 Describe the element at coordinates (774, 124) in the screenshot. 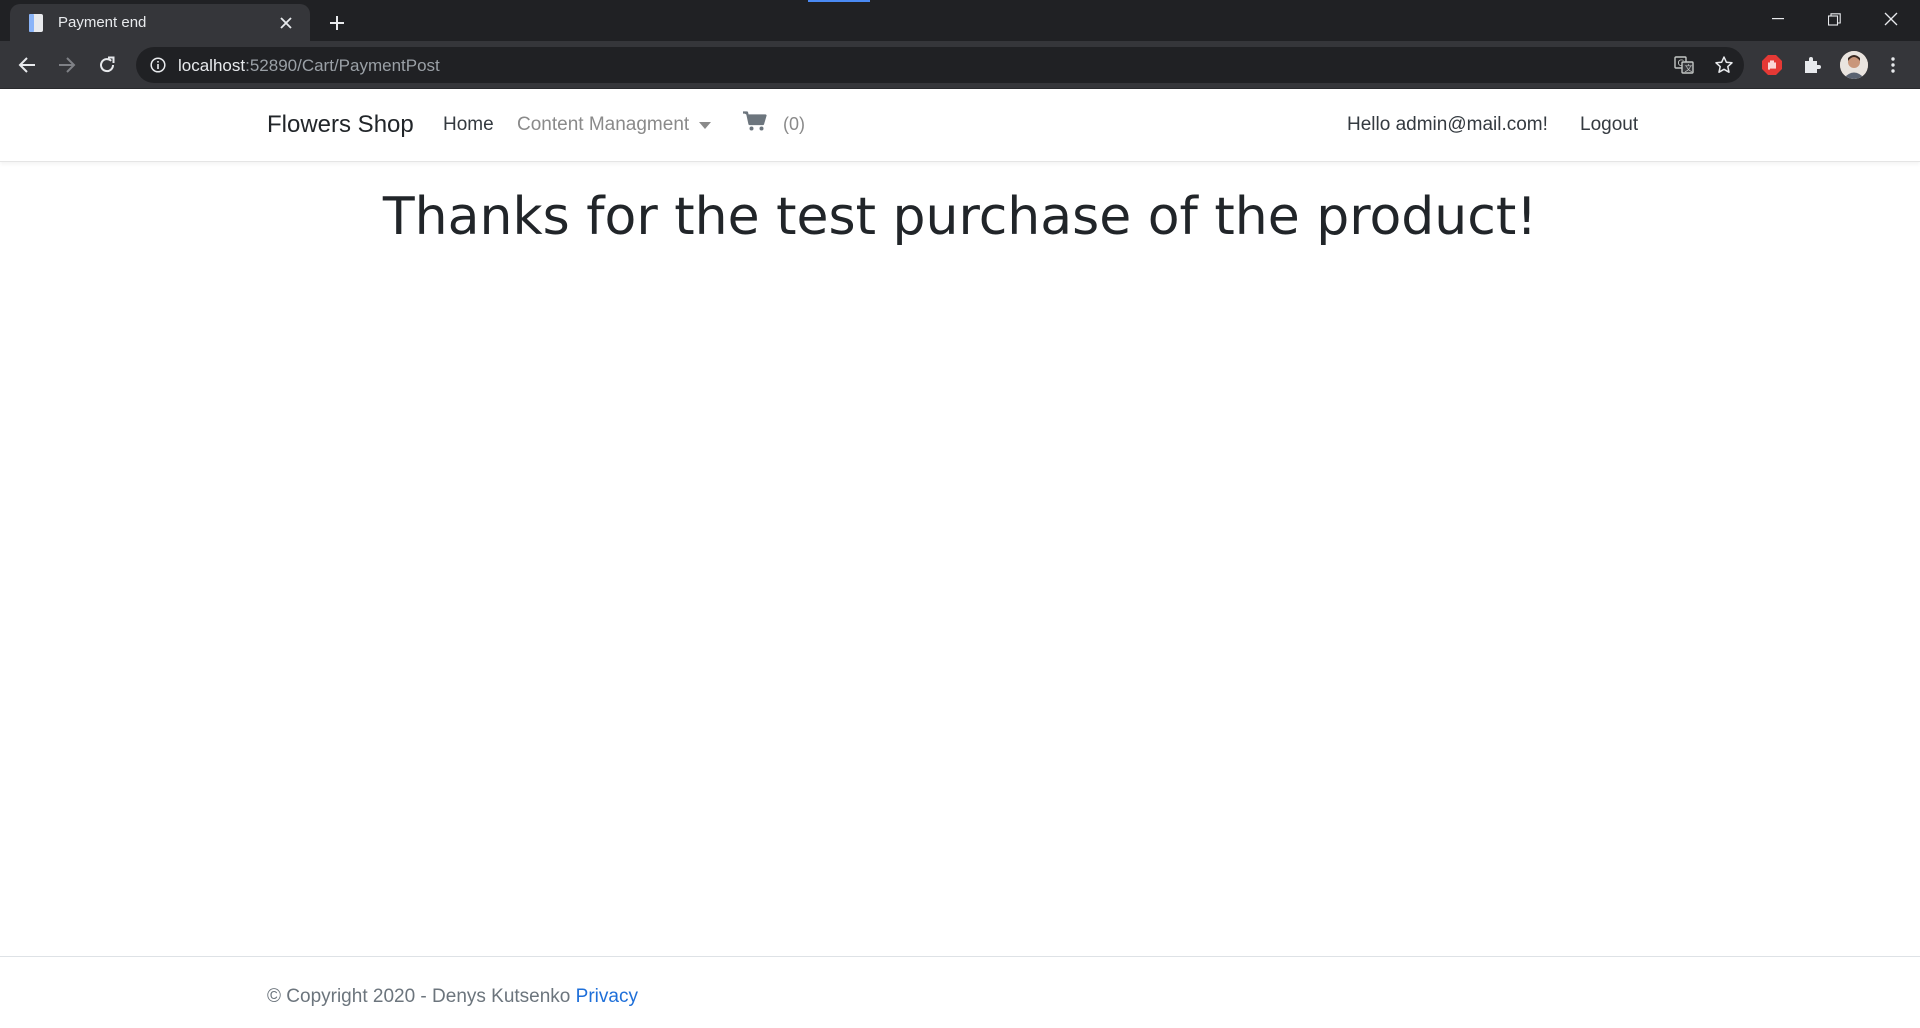

I see `nav-cart-link: (0)` at that location.